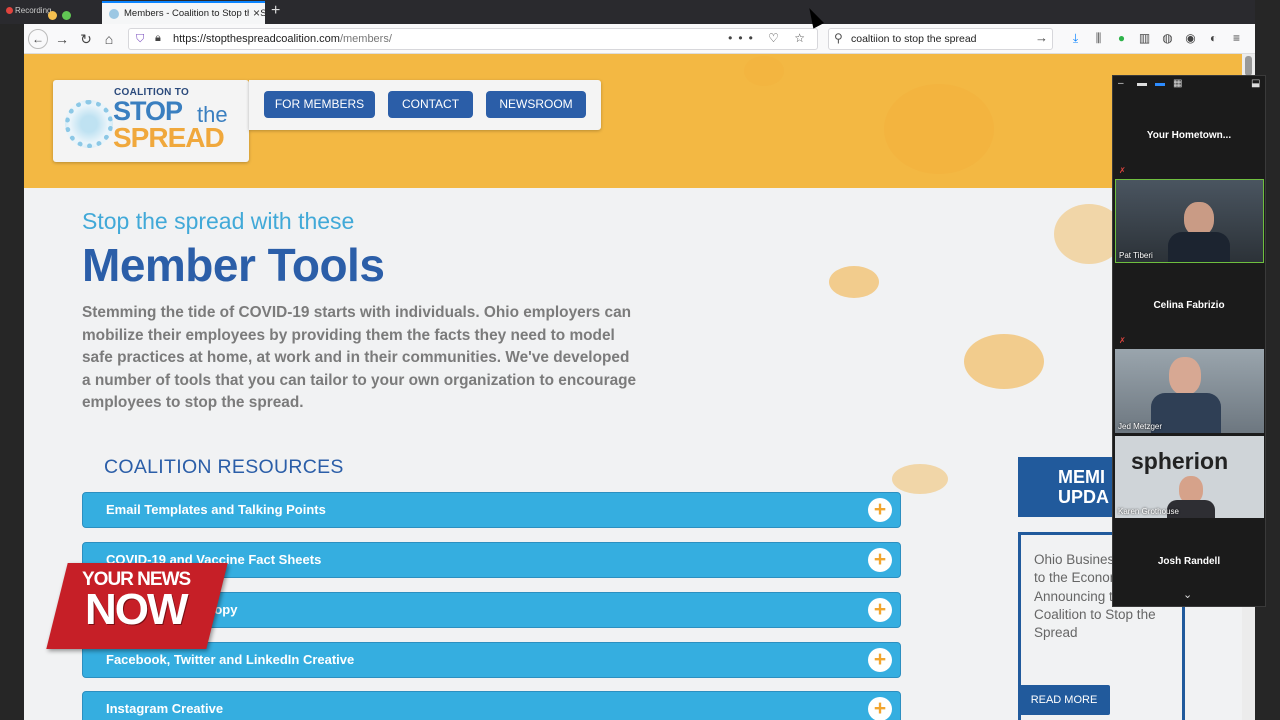  I want to click on accordion-label: Email Templates and Talking Points, so click(216, 509).